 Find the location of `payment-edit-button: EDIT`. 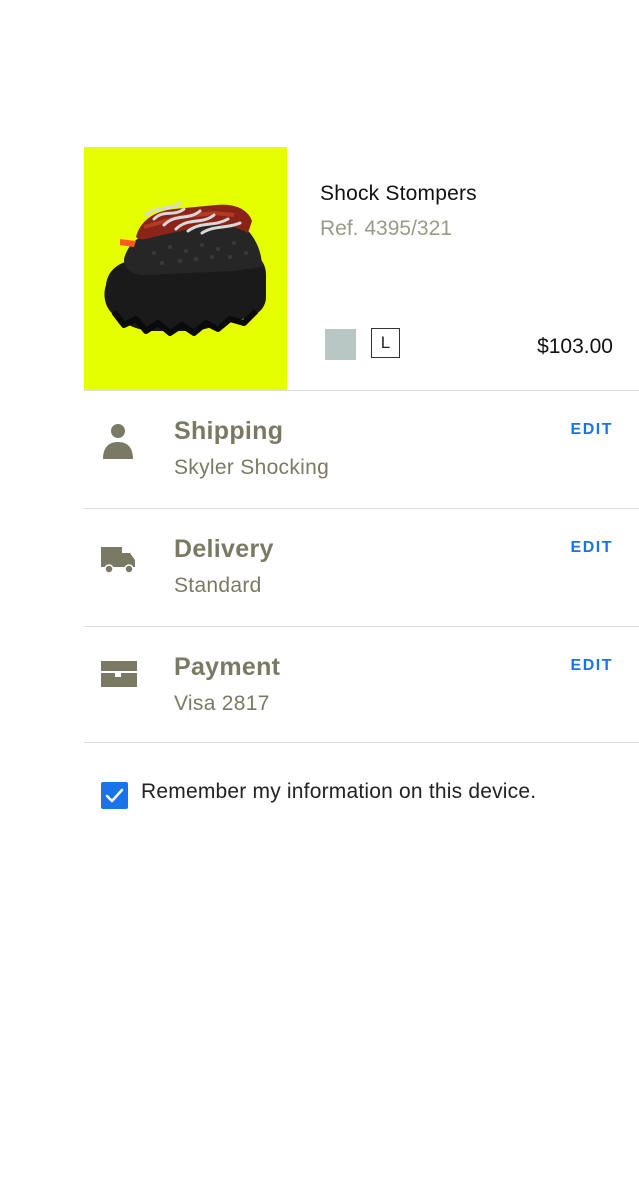

payment-edit-button: EDIT is located at coordinates (592, 666).